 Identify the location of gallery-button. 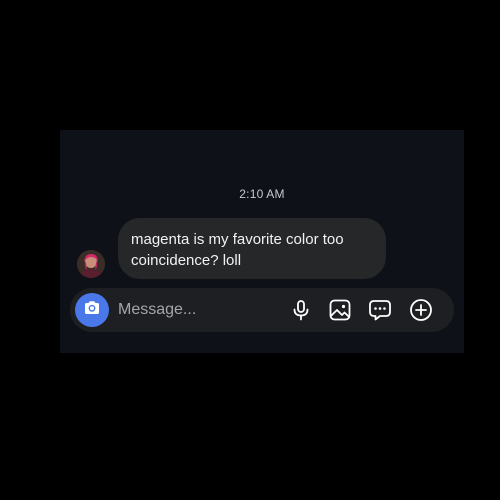
(340, 310).